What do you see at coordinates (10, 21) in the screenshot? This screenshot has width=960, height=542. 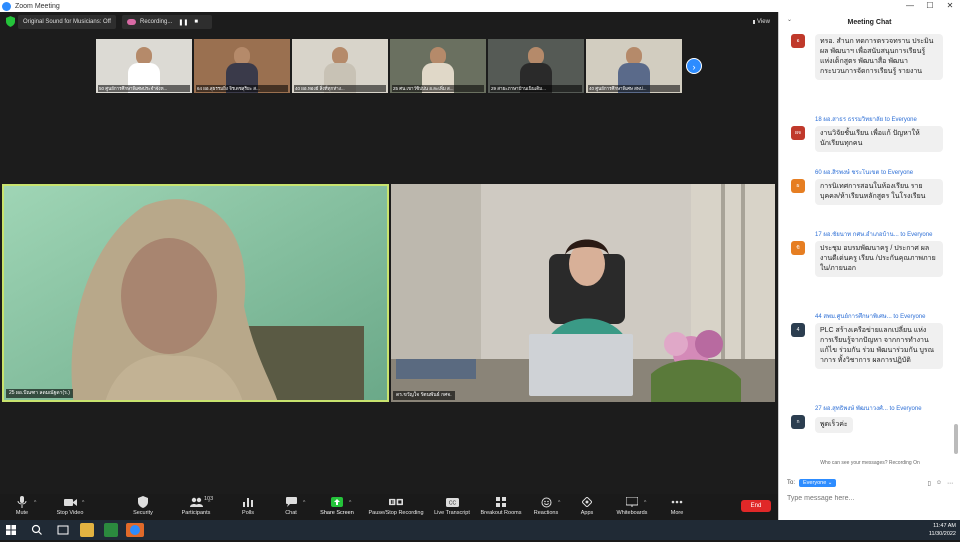 I see `encryption-shield-icon` at bounding box center [10, 21].